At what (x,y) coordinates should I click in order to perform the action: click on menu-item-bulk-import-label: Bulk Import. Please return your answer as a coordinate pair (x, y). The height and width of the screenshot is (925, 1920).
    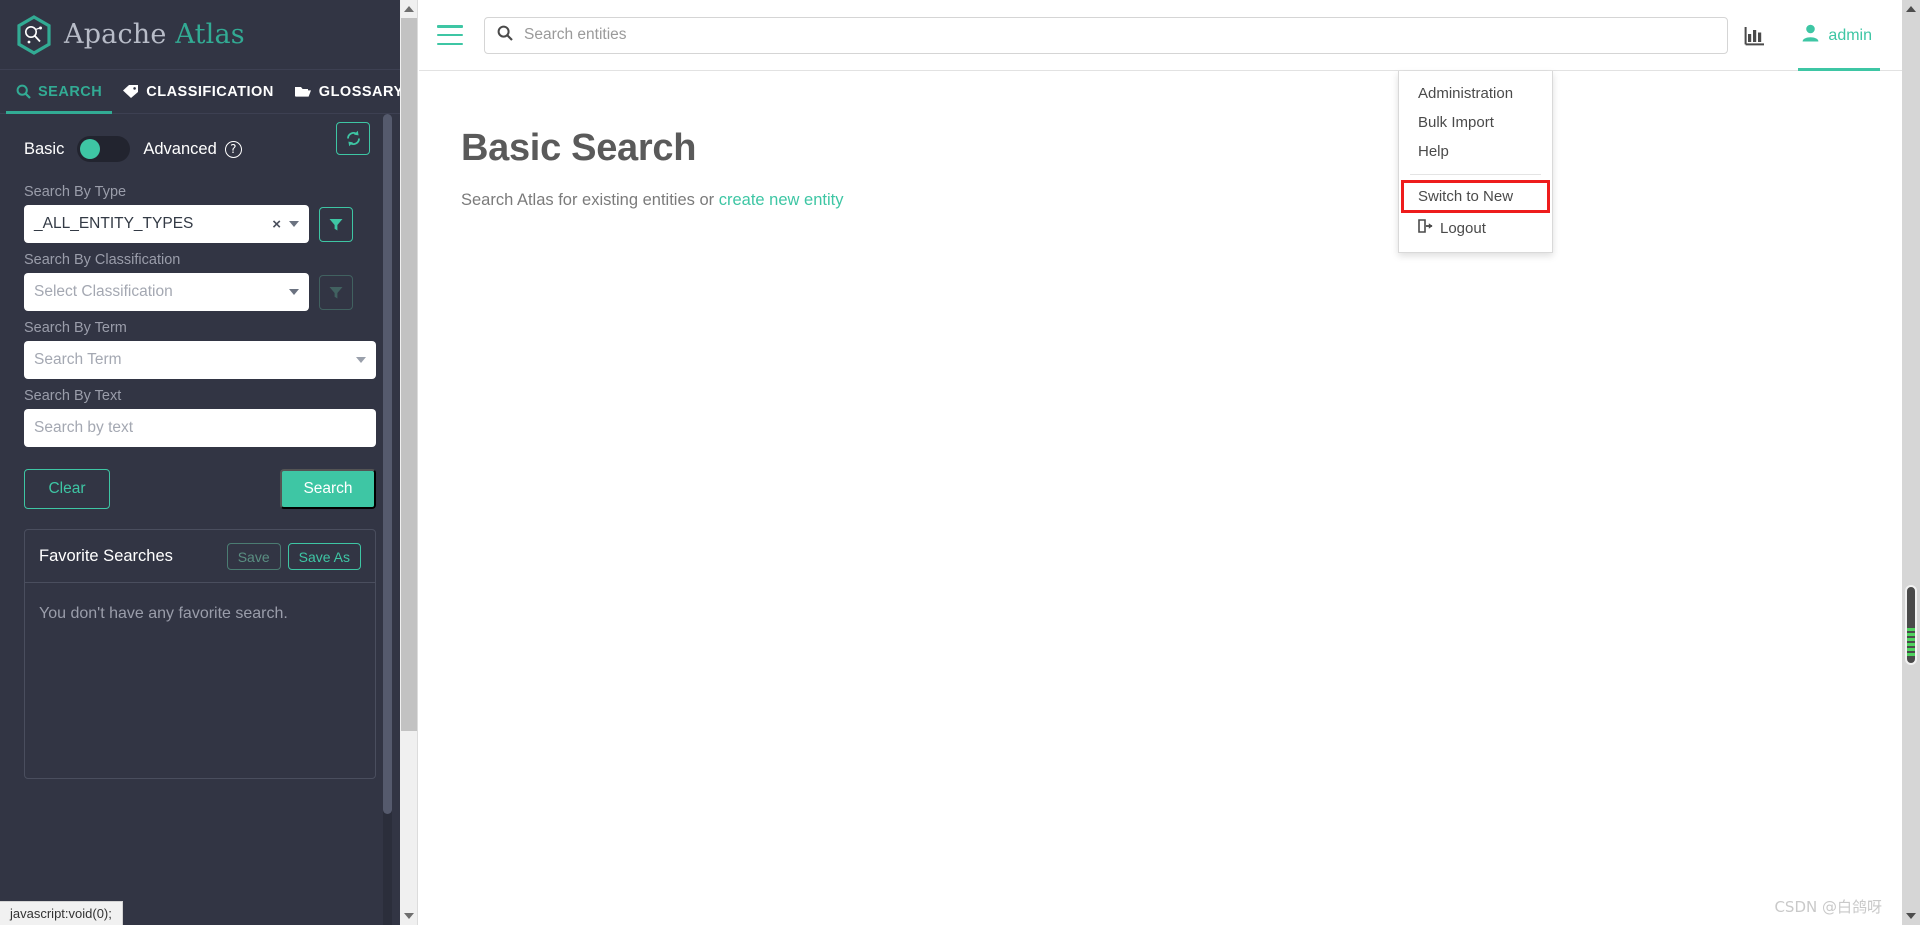
    Looking at the image, I should click on (1456, 122).